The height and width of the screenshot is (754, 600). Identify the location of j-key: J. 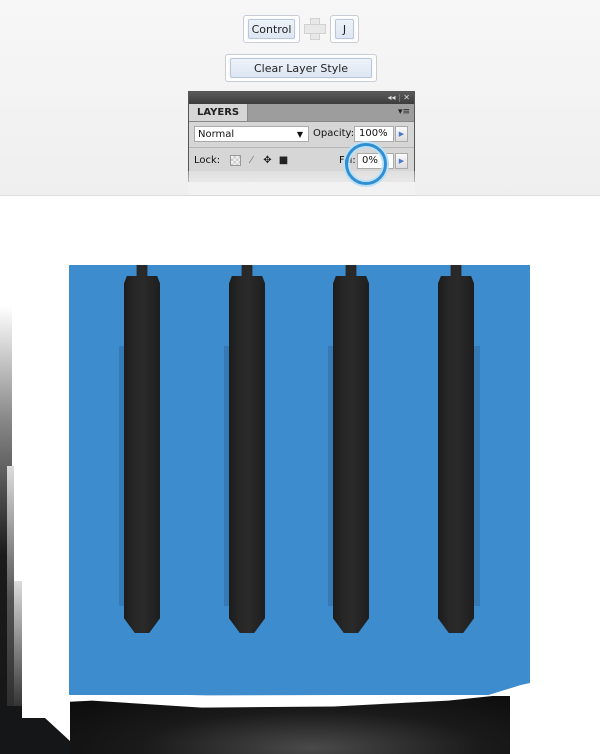
(344, 29).